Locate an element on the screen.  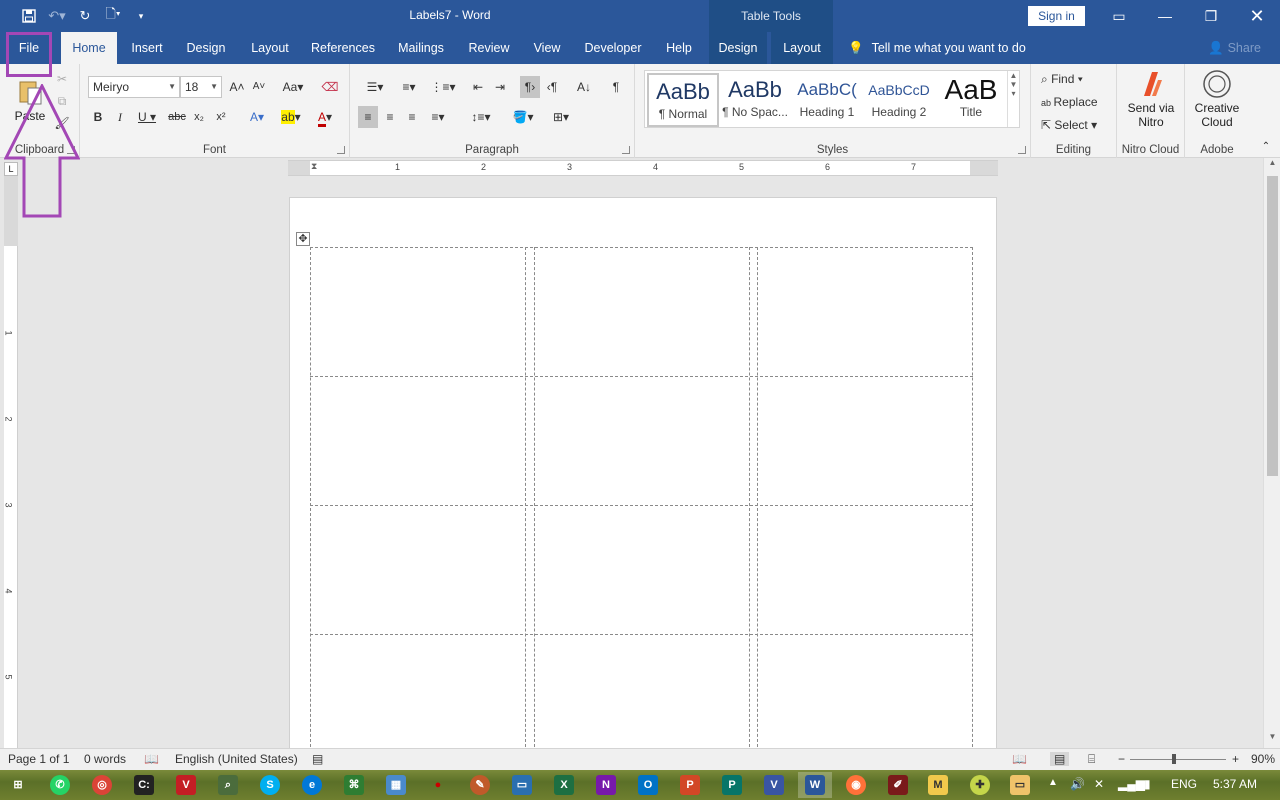
cmd-icon: C: is located at coordinates (144, 785).